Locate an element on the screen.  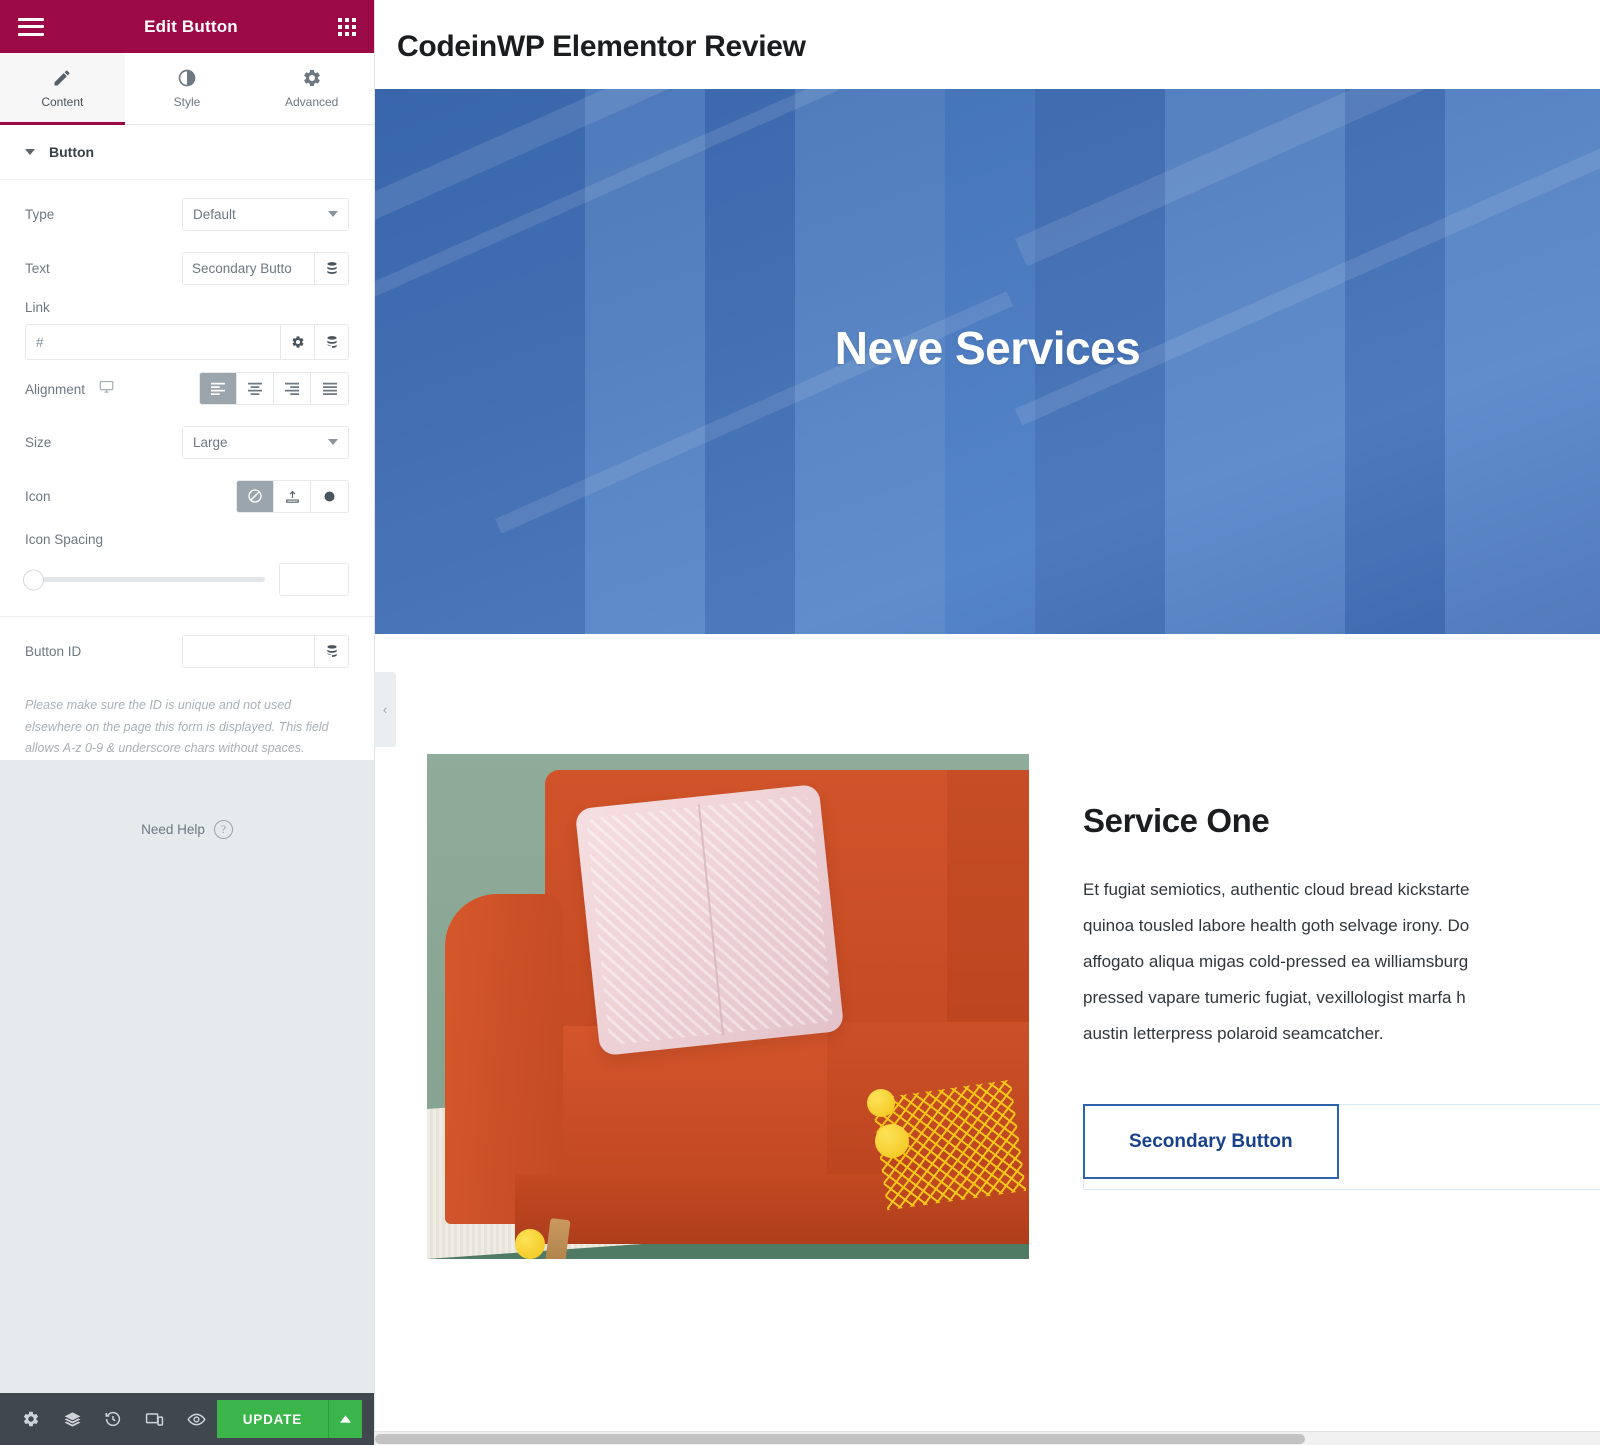
button-id-input-group is located at coordinates (265, 651).